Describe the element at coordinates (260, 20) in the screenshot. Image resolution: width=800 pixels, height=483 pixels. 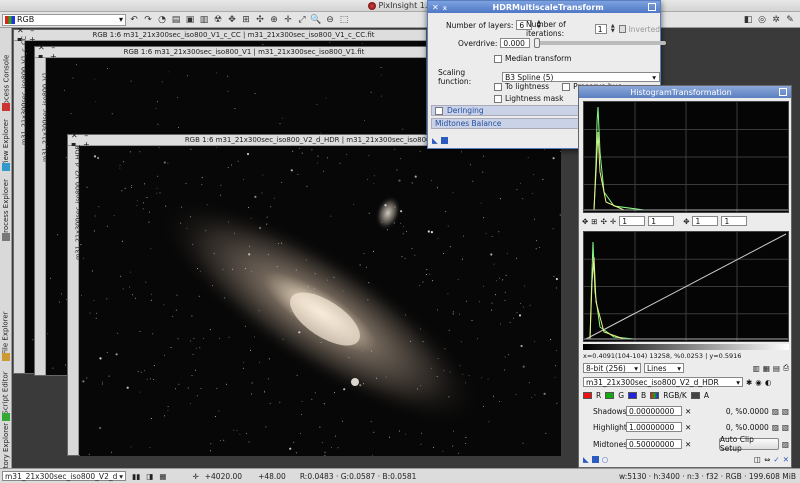
I see `zoom-fit-icon: ✣` at that location.